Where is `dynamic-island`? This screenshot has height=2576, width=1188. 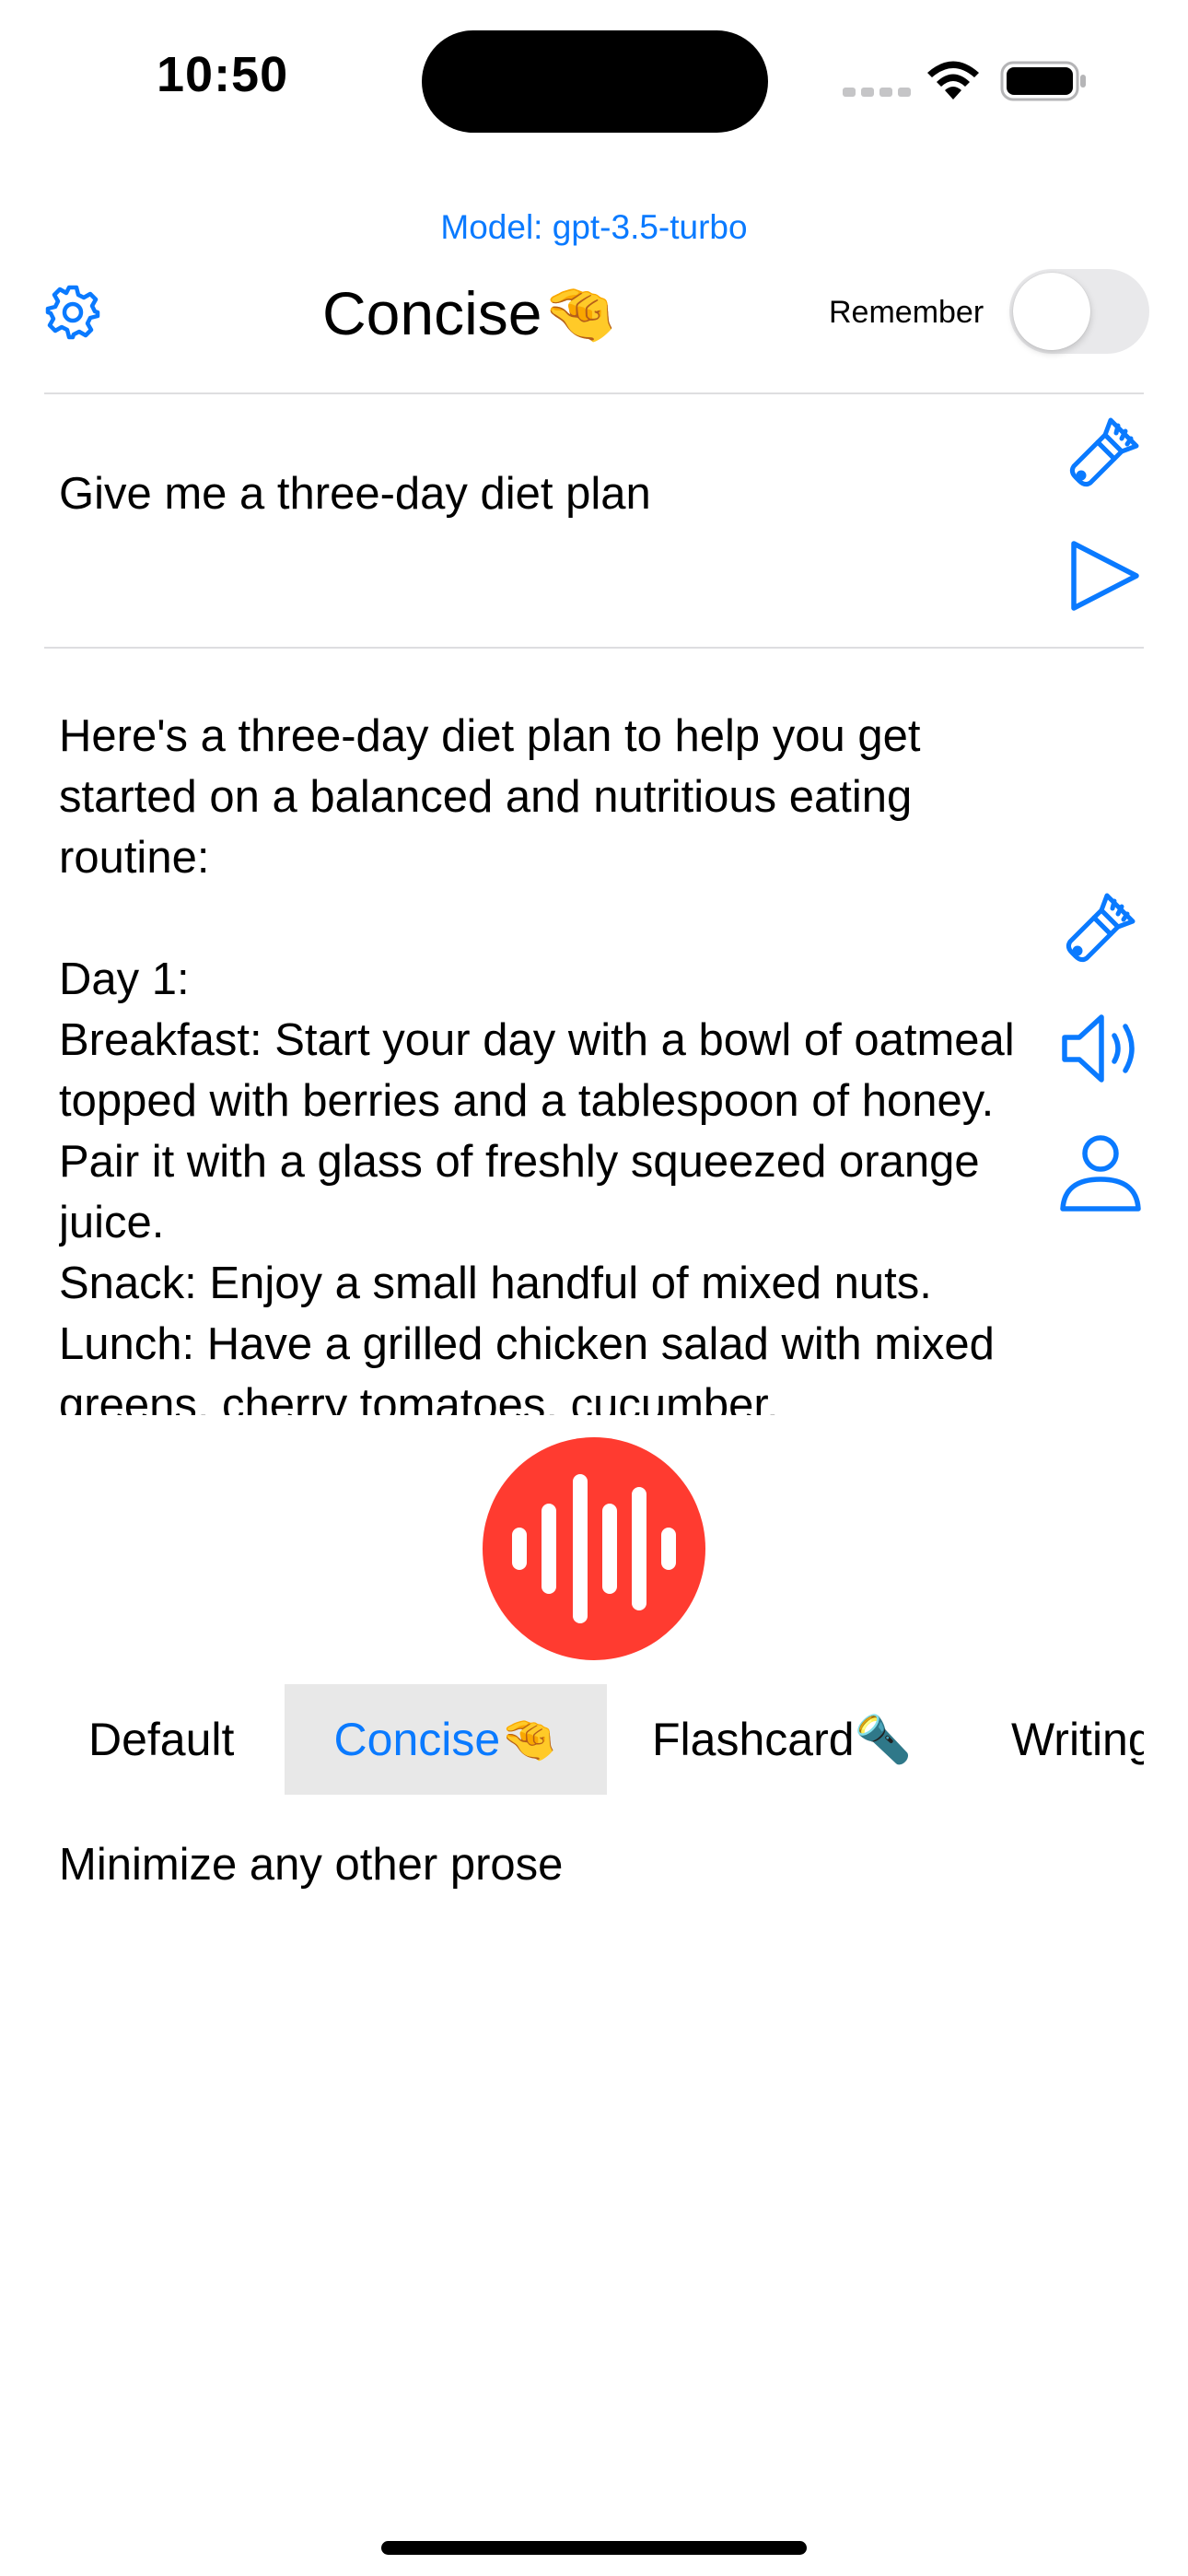 dynamic-island is located at coordinates (595, 81).